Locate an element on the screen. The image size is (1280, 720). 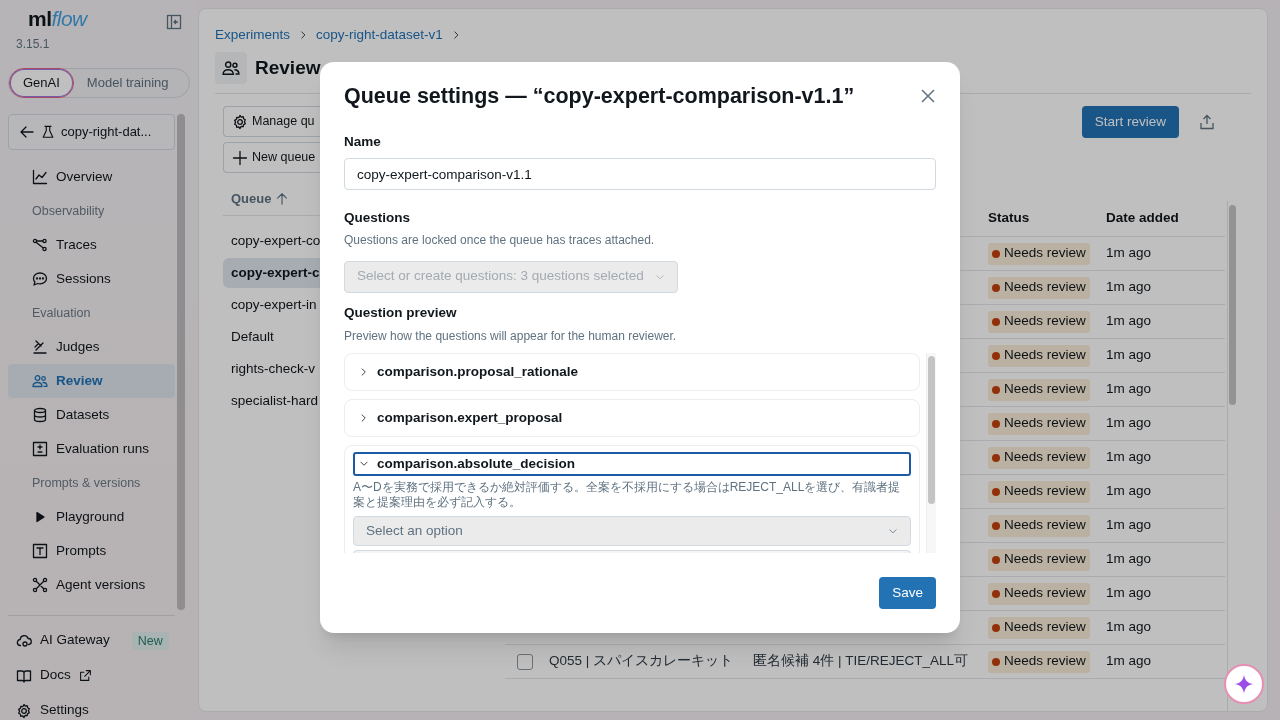
column-header: Queue is located at coordinates (251, 198).